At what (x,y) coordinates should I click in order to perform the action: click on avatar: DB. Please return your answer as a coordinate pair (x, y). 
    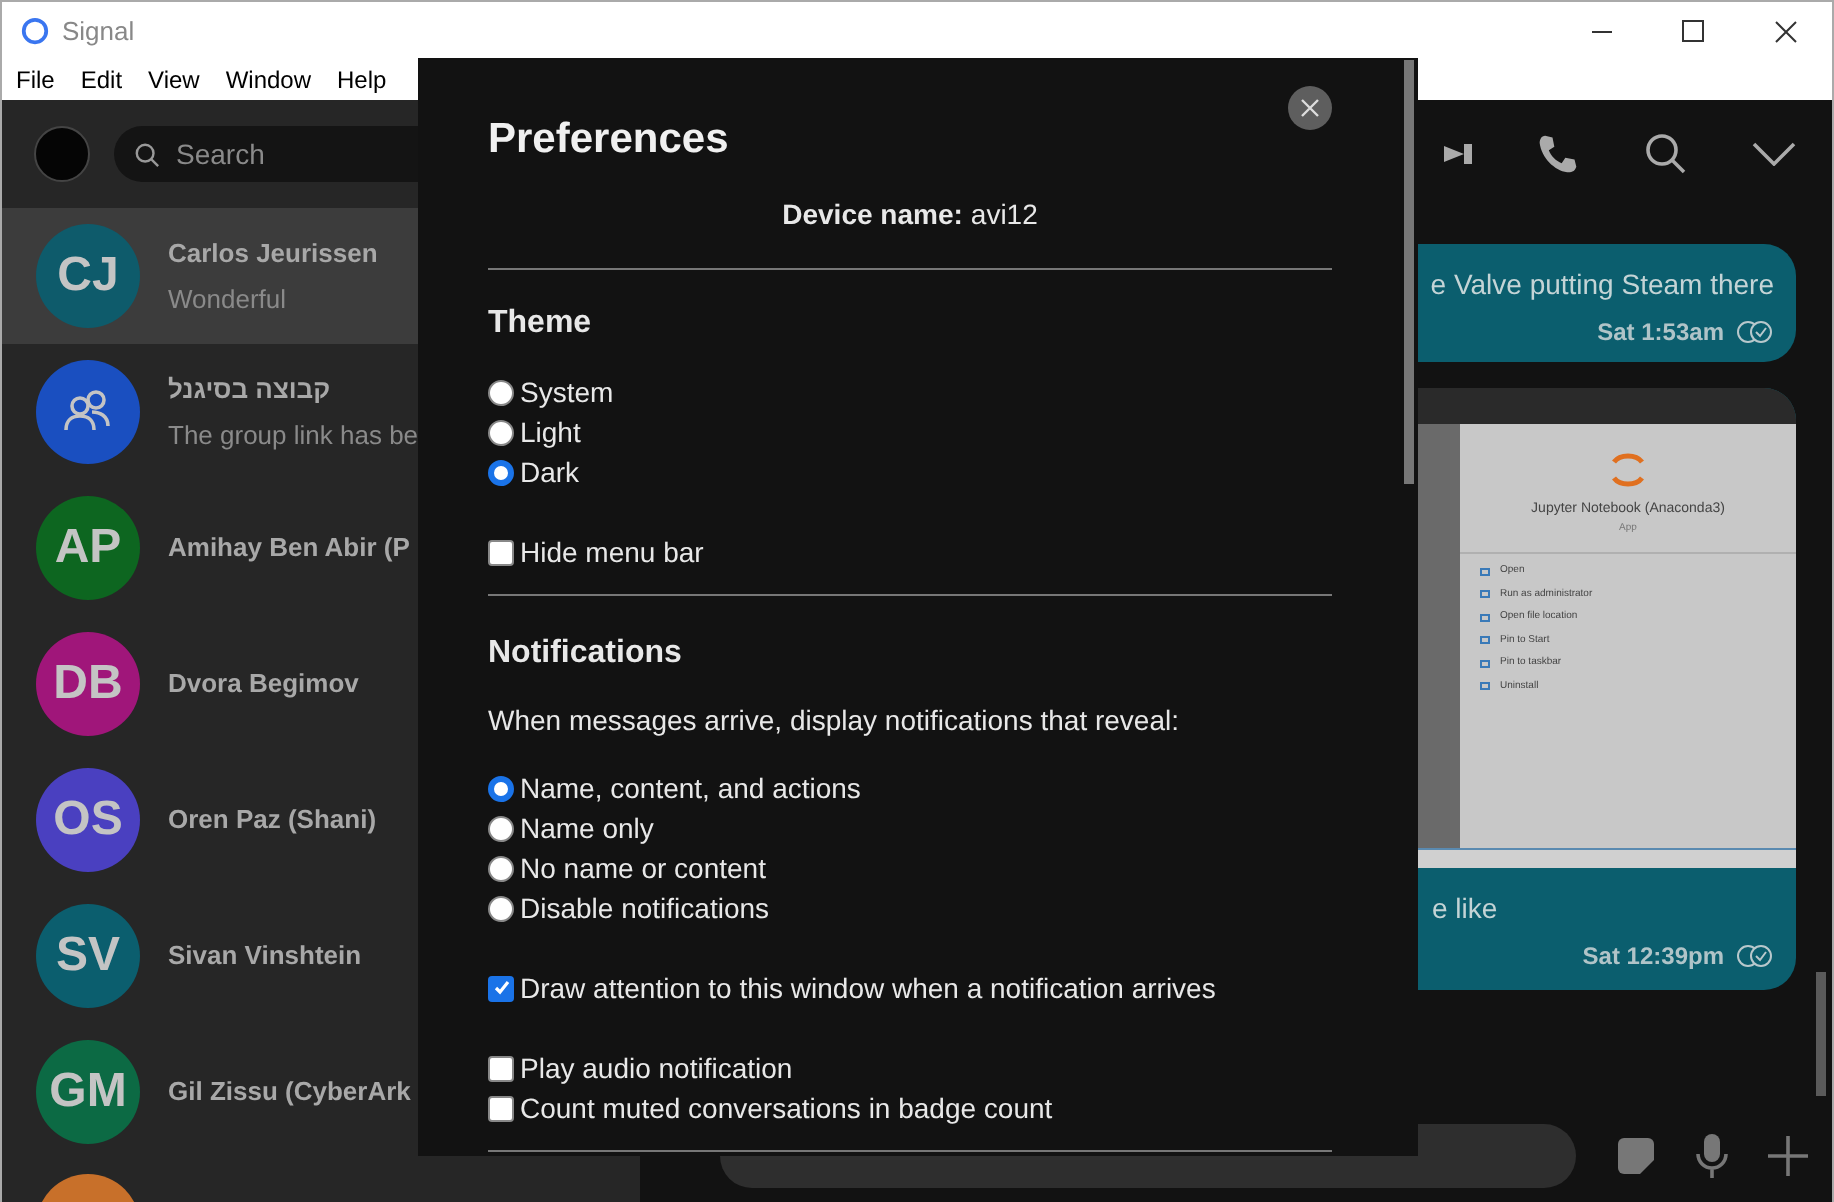
    Looking at the image, I should click on (88, 684).